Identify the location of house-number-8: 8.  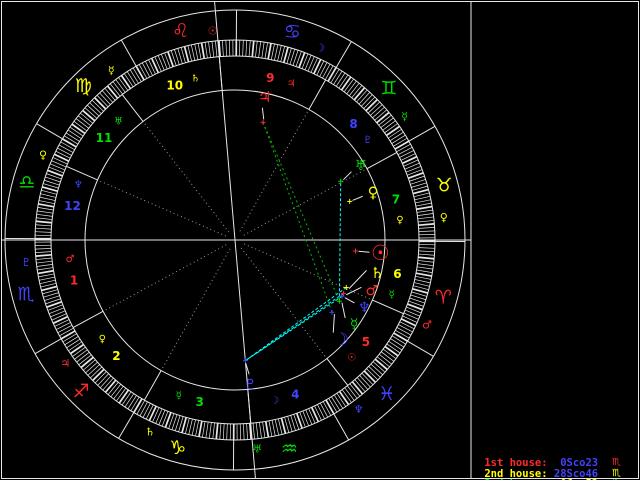
(353, 124).